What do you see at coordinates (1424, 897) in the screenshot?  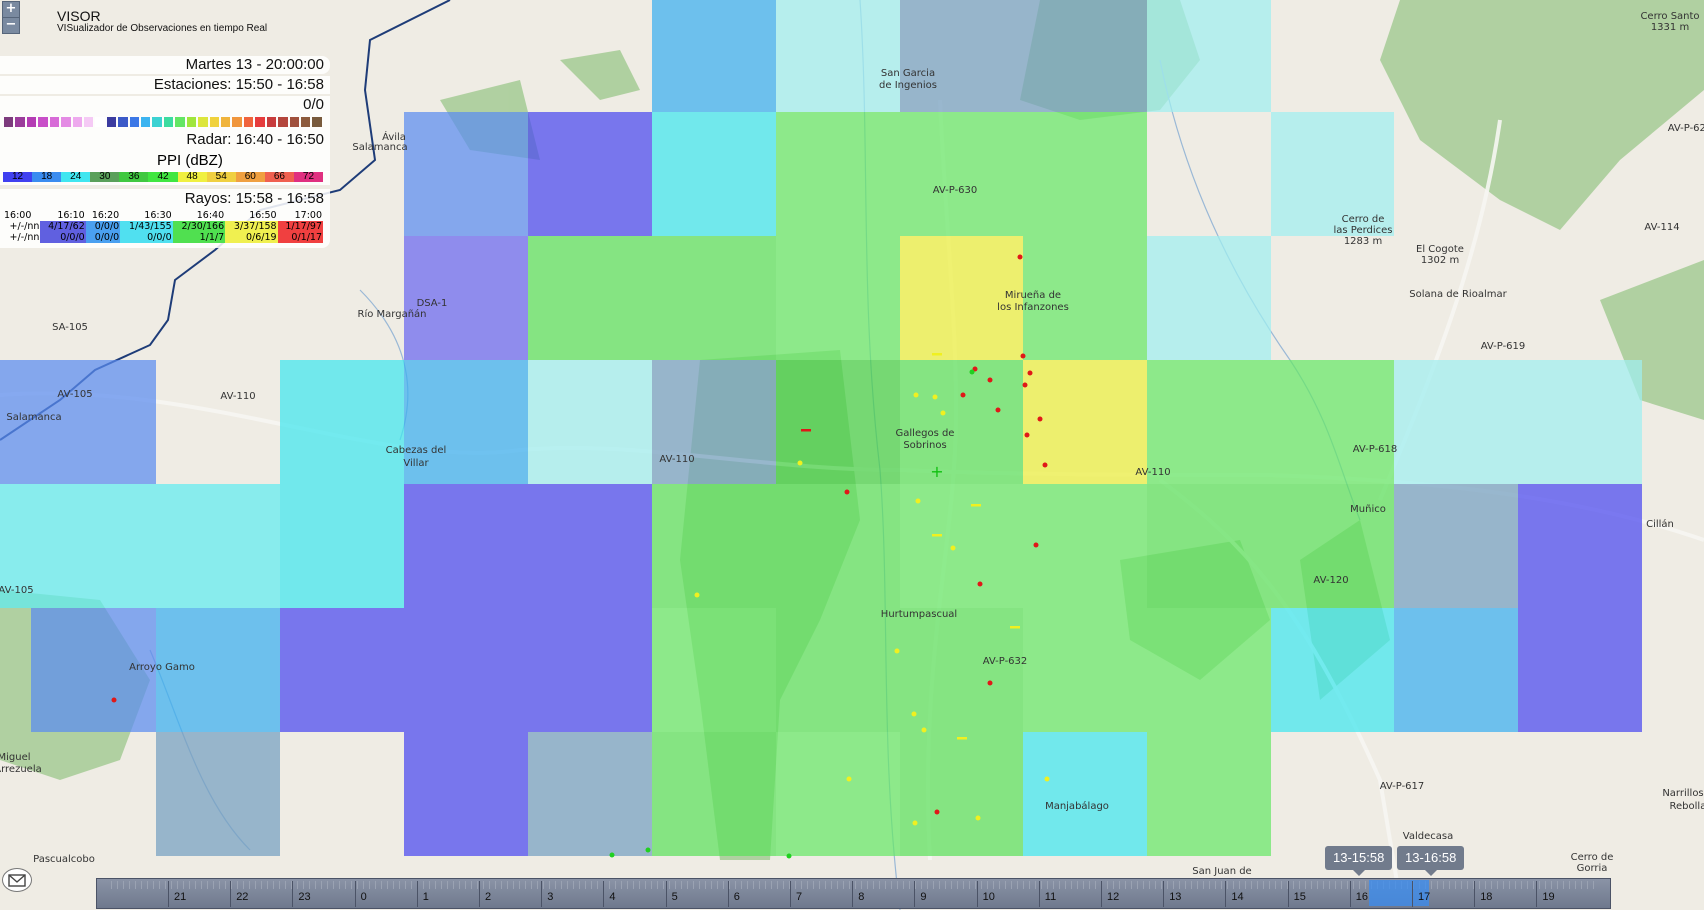 I see `timeline-tick-label: 17` at bounding box center [1424, 897].